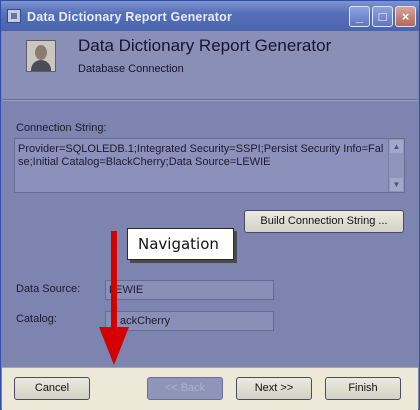  I want to click on window-title: Data Dictionary Report Generator, so click(130, 17).